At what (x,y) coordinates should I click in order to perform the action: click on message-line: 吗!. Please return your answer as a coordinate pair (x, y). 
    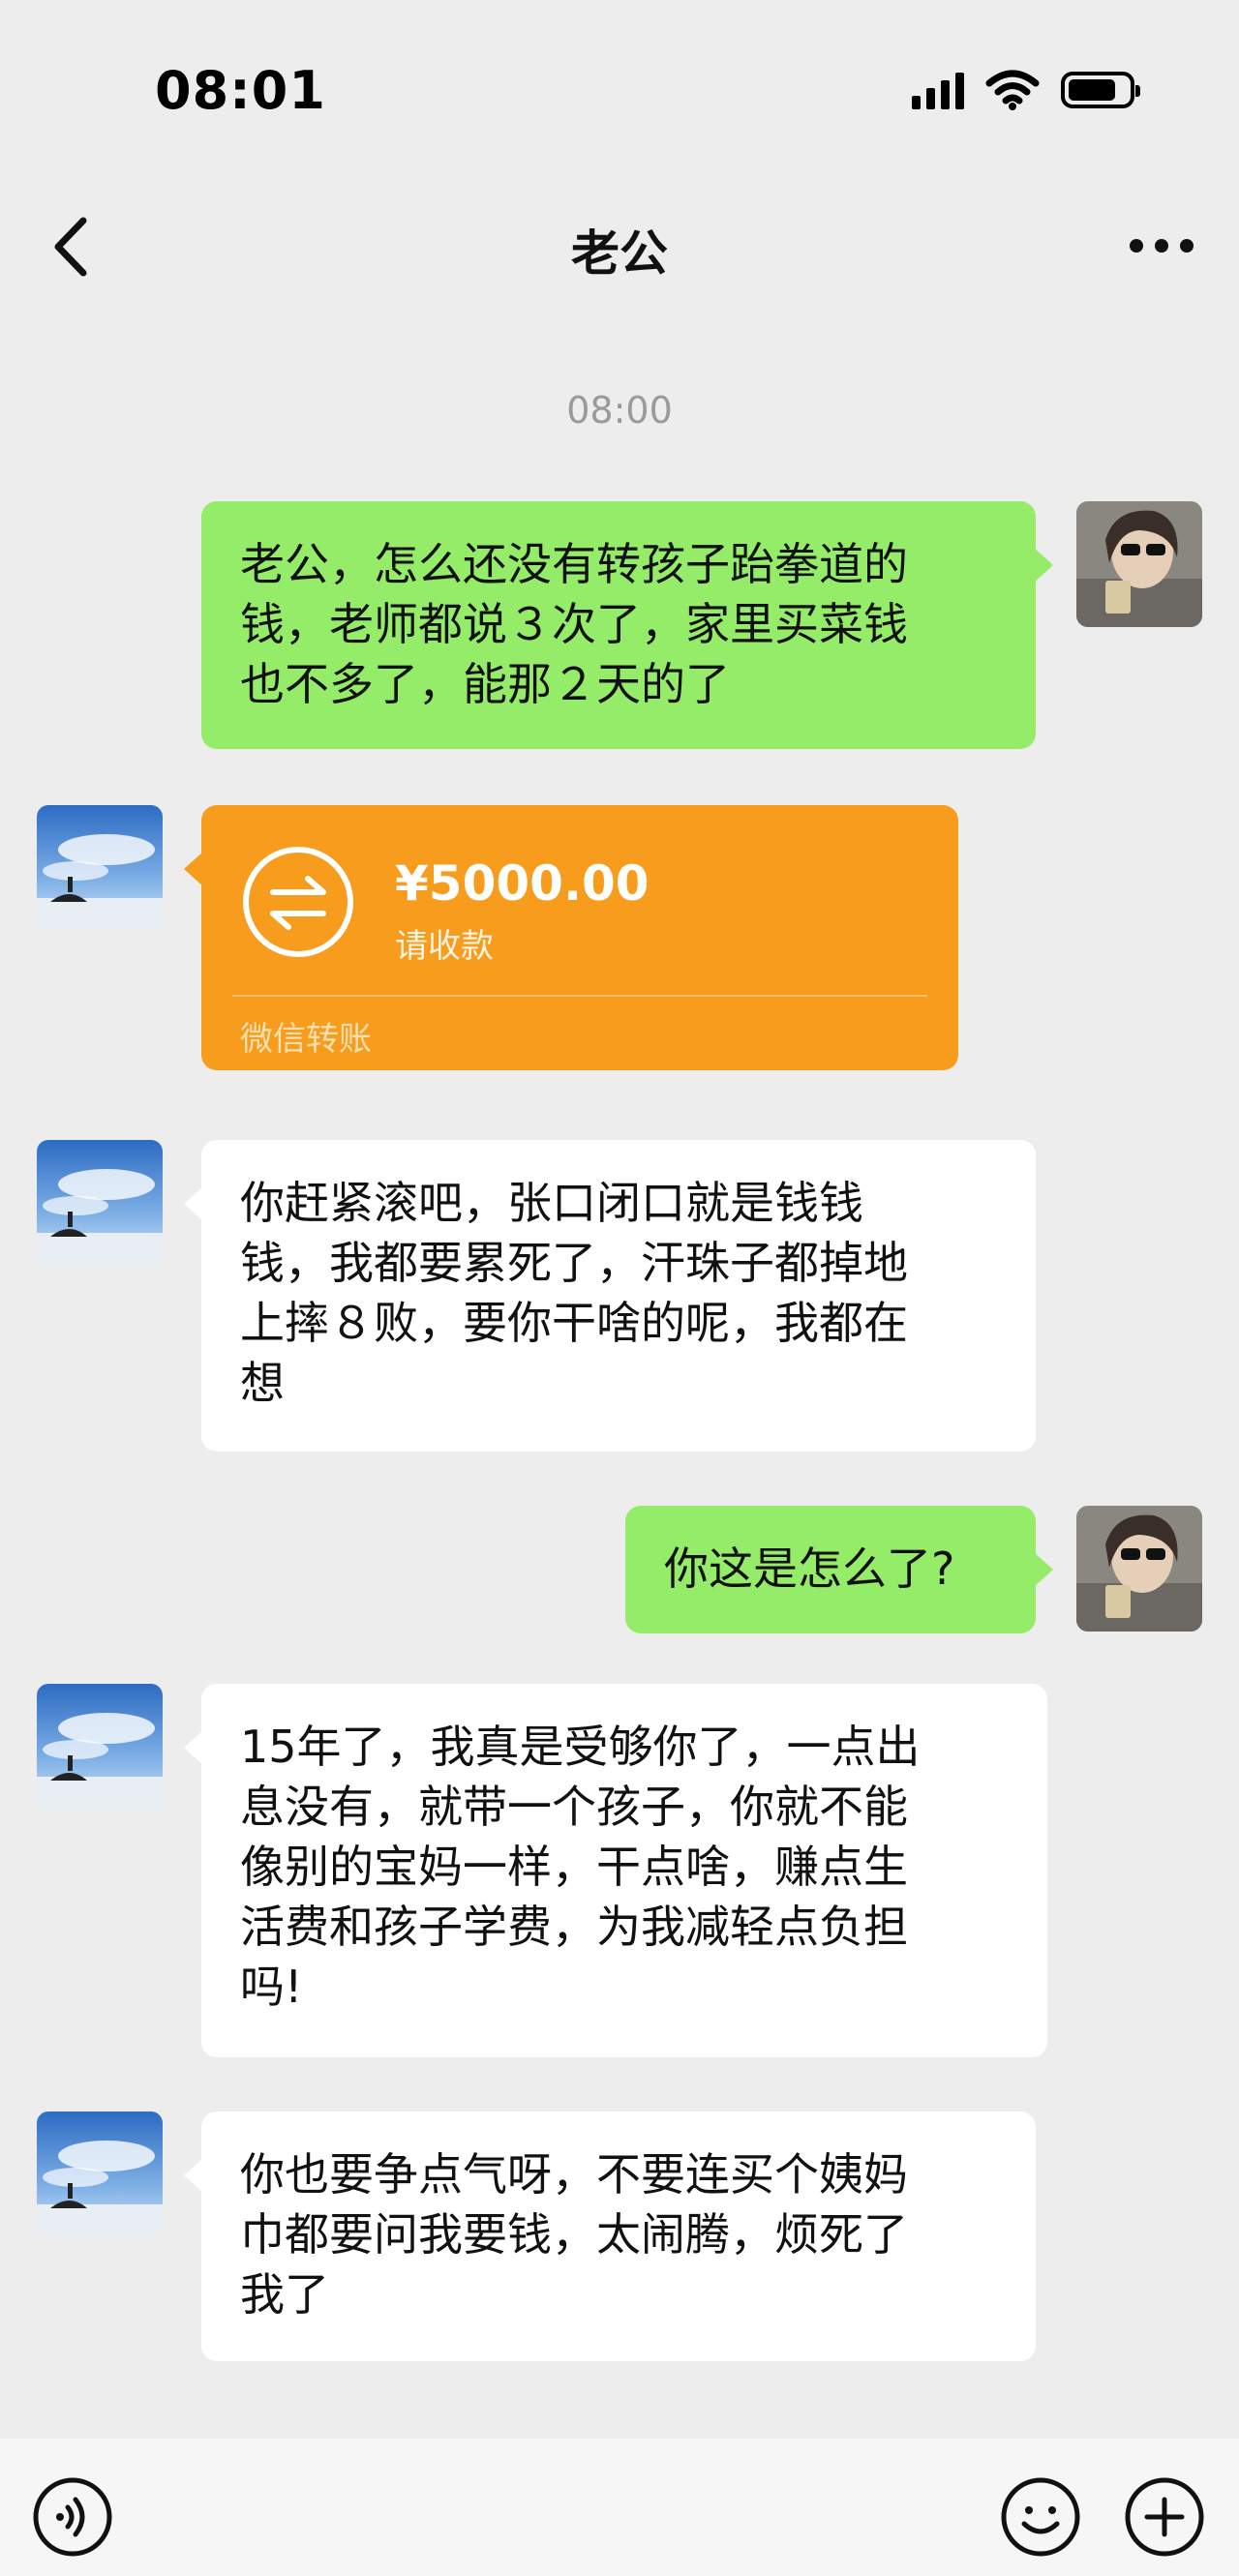
    Looking at the image, I should click on (271, 1987).